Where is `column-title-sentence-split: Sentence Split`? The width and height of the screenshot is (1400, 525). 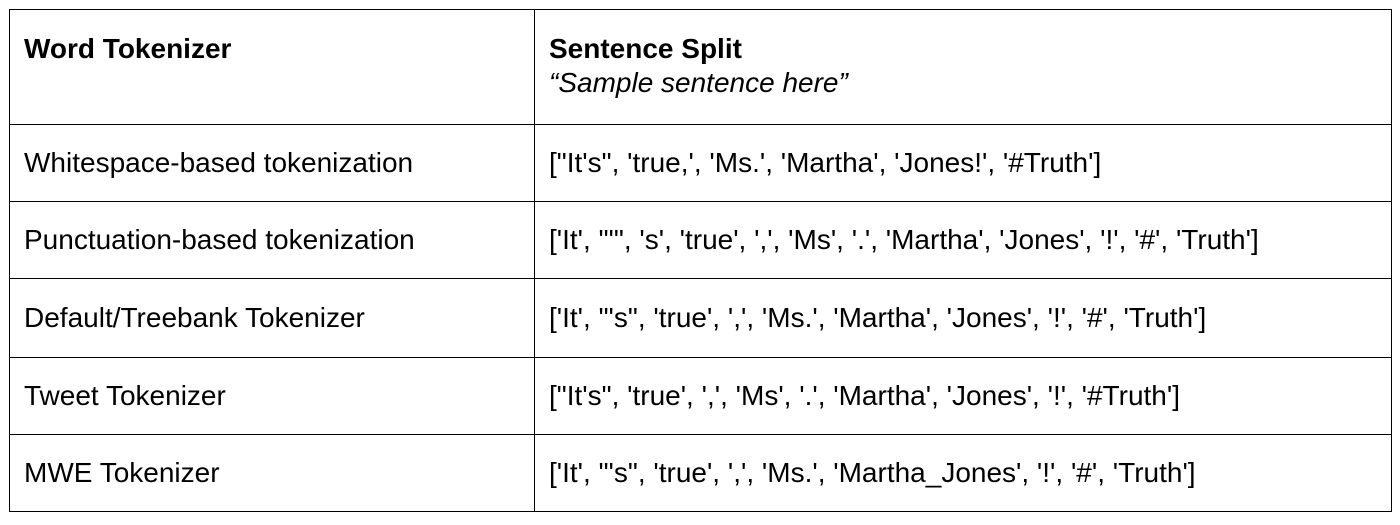
column-title-sentence-split: Sentence Split is located at coordinates (645, 48).